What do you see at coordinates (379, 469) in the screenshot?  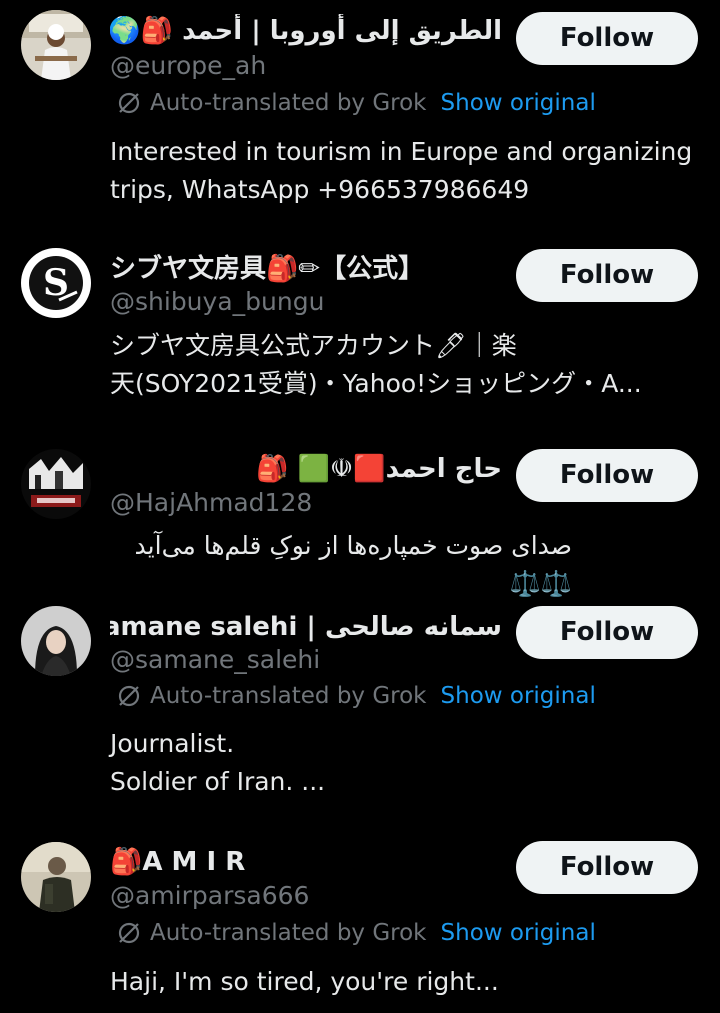 I see `display-name: حاج احمد🟥☫🟩 🎒` at bounding box center [379, 469].